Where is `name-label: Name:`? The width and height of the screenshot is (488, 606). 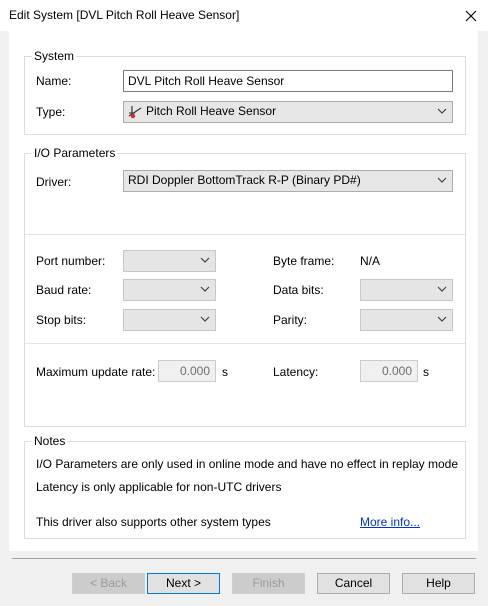
name-label: Name: is located at coordinates (54, 81).